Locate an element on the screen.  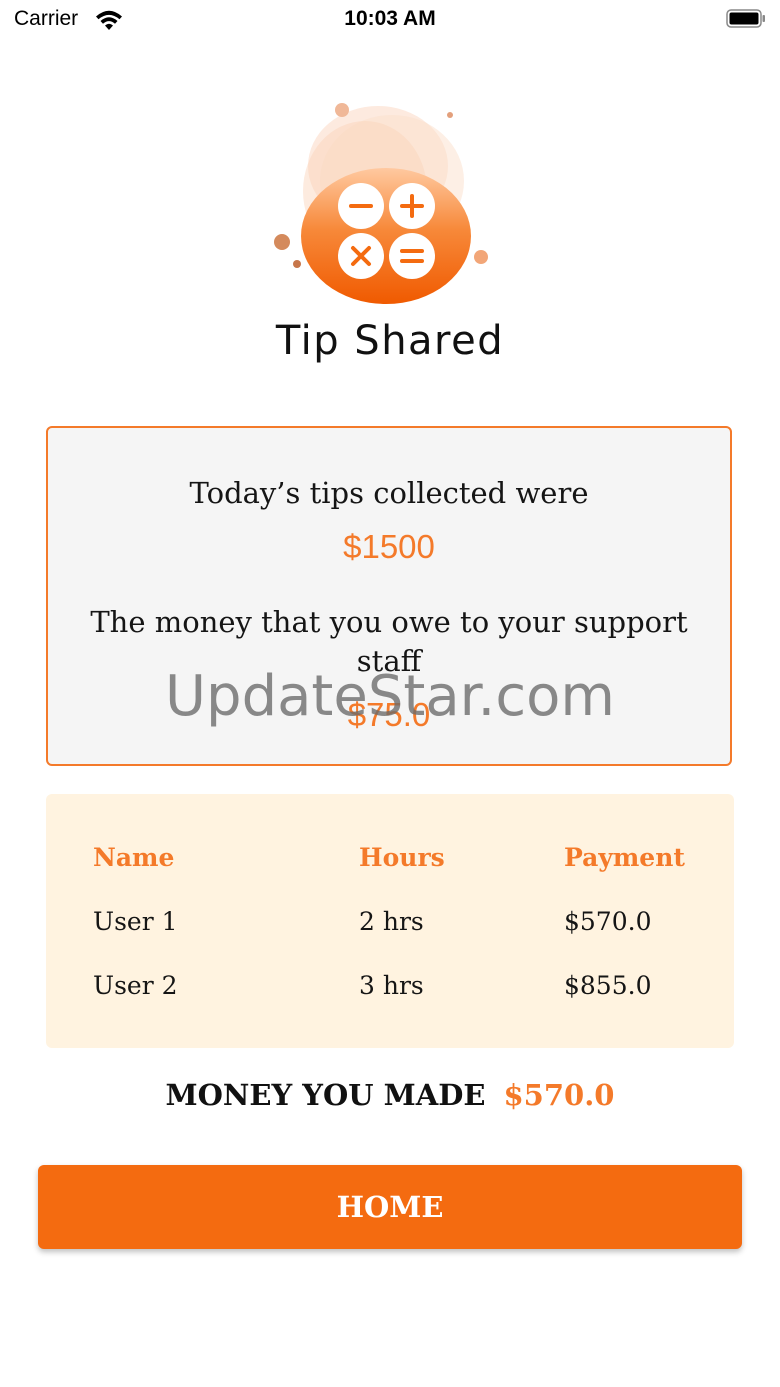
money-made-value: $570.0 is located at coordinates (559, 1095).